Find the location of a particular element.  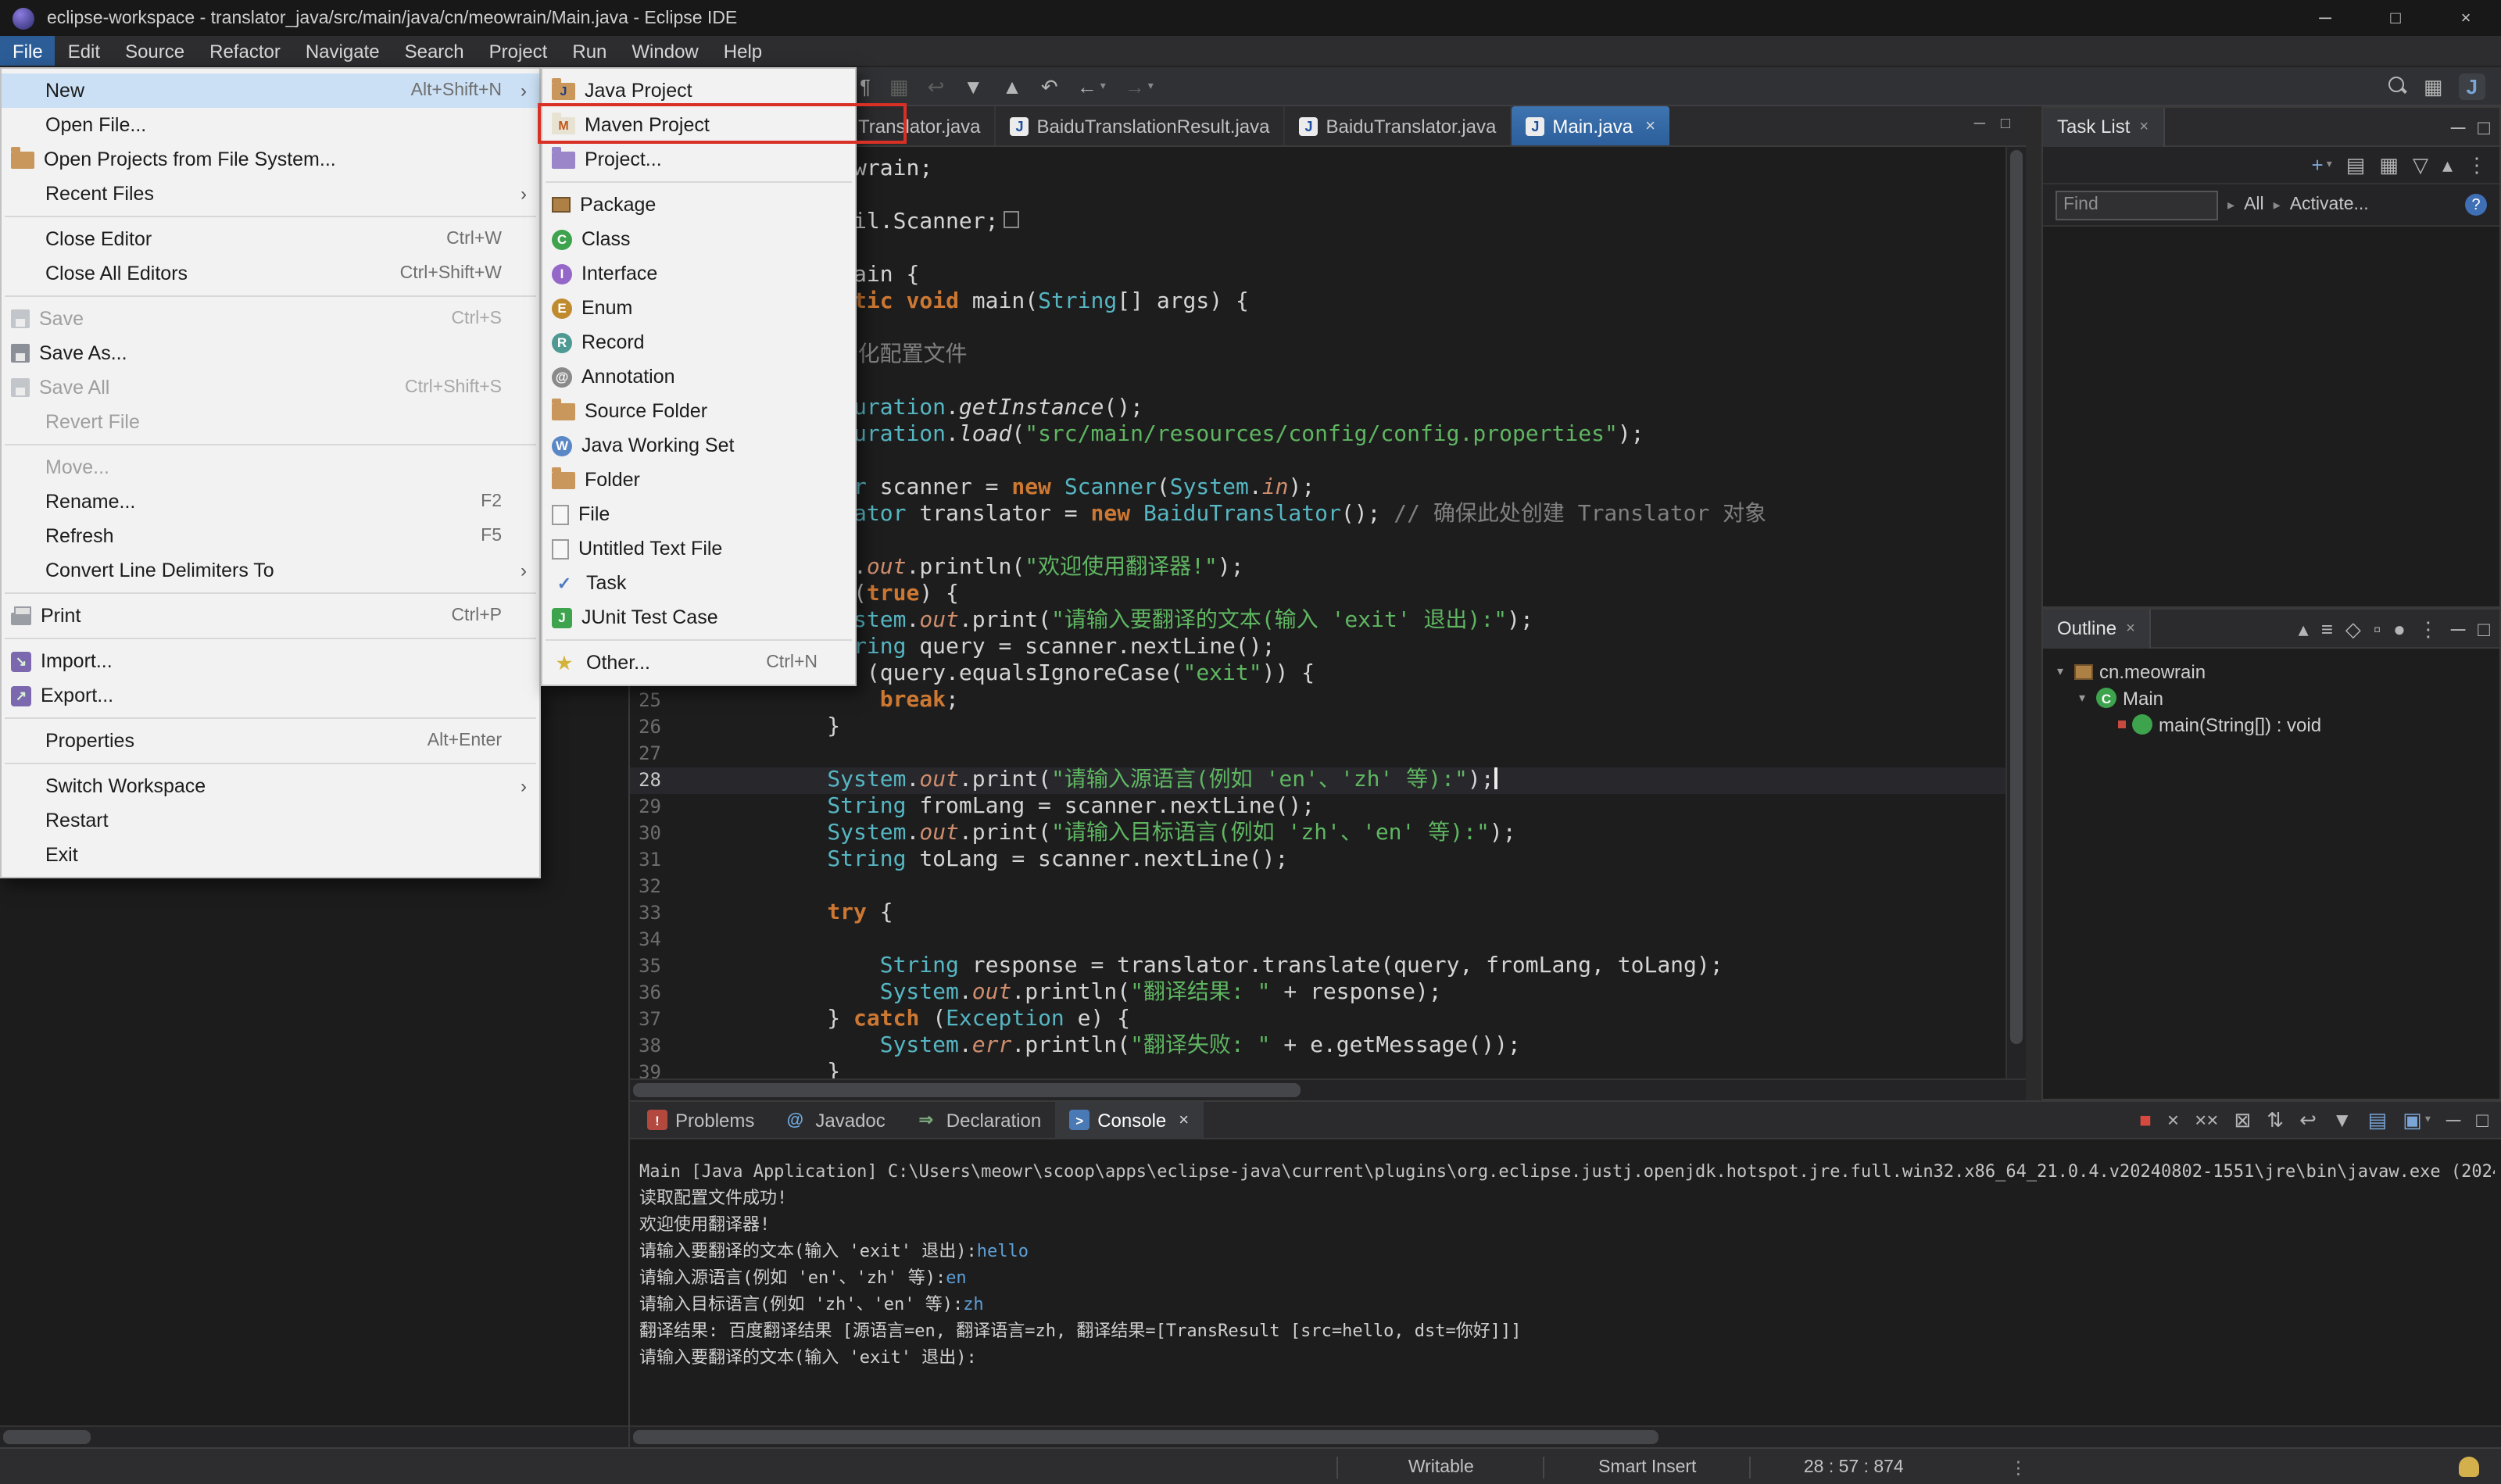

menu-item-interface: I Interface is located at coordinates (699, 273).